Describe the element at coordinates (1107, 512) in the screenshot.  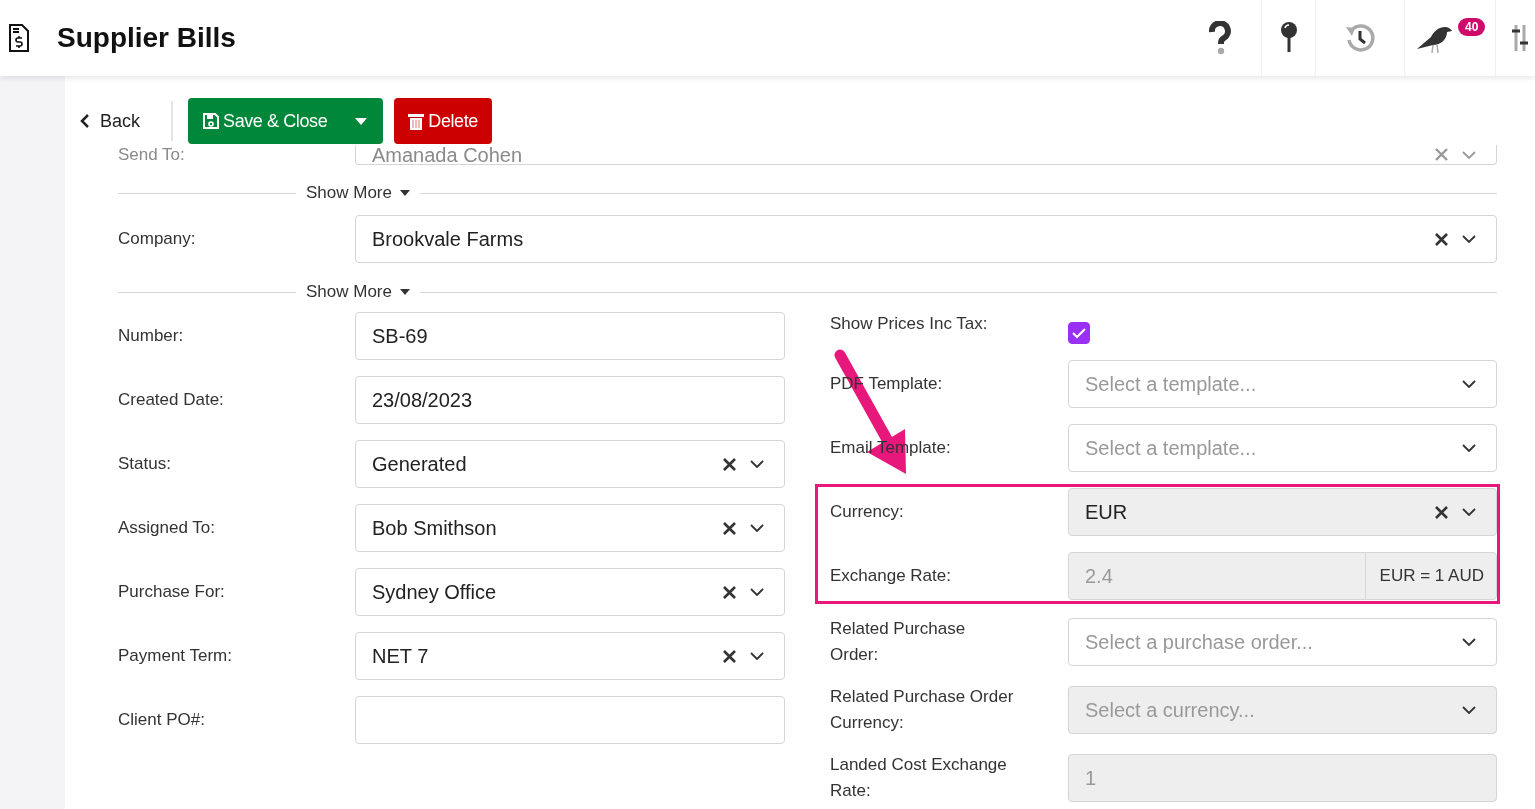
I see `field-value: EUR` at that location.